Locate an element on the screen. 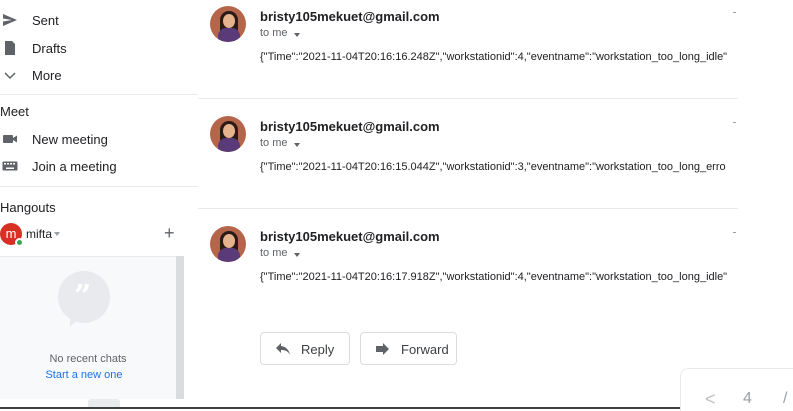 The image size is (793, 411). sidebar-item-label: More is located at coordinates (47, 75).